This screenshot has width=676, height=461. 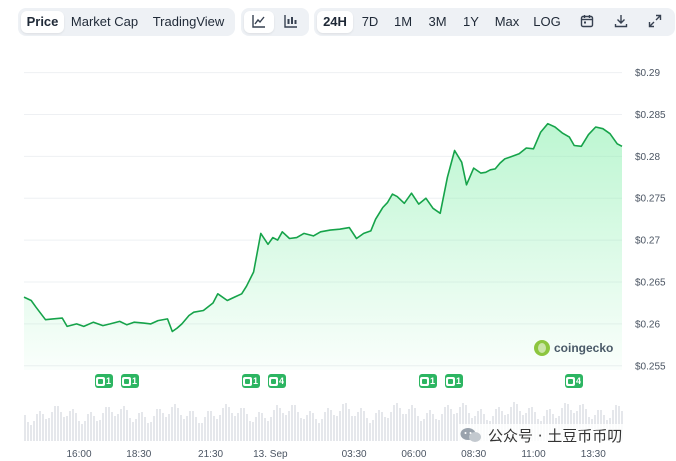 I want to click on y-tick-label: $0.29, so click(x=647, y=73).